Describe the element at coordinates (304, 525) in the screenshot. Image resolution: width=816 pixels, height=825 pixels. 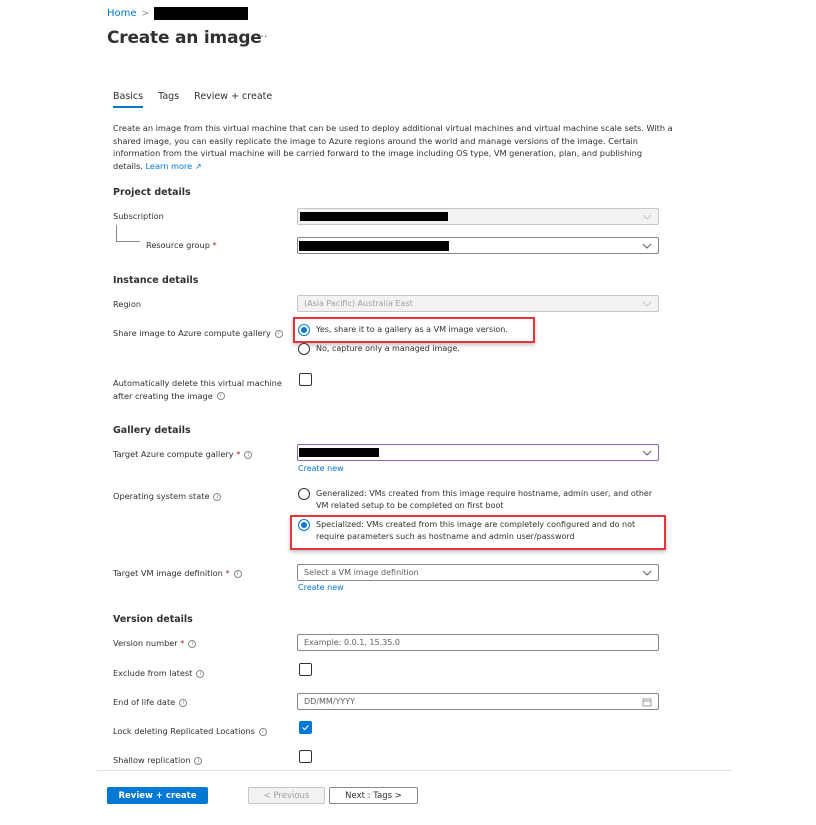
I see `os-specialized-radio` at that location.